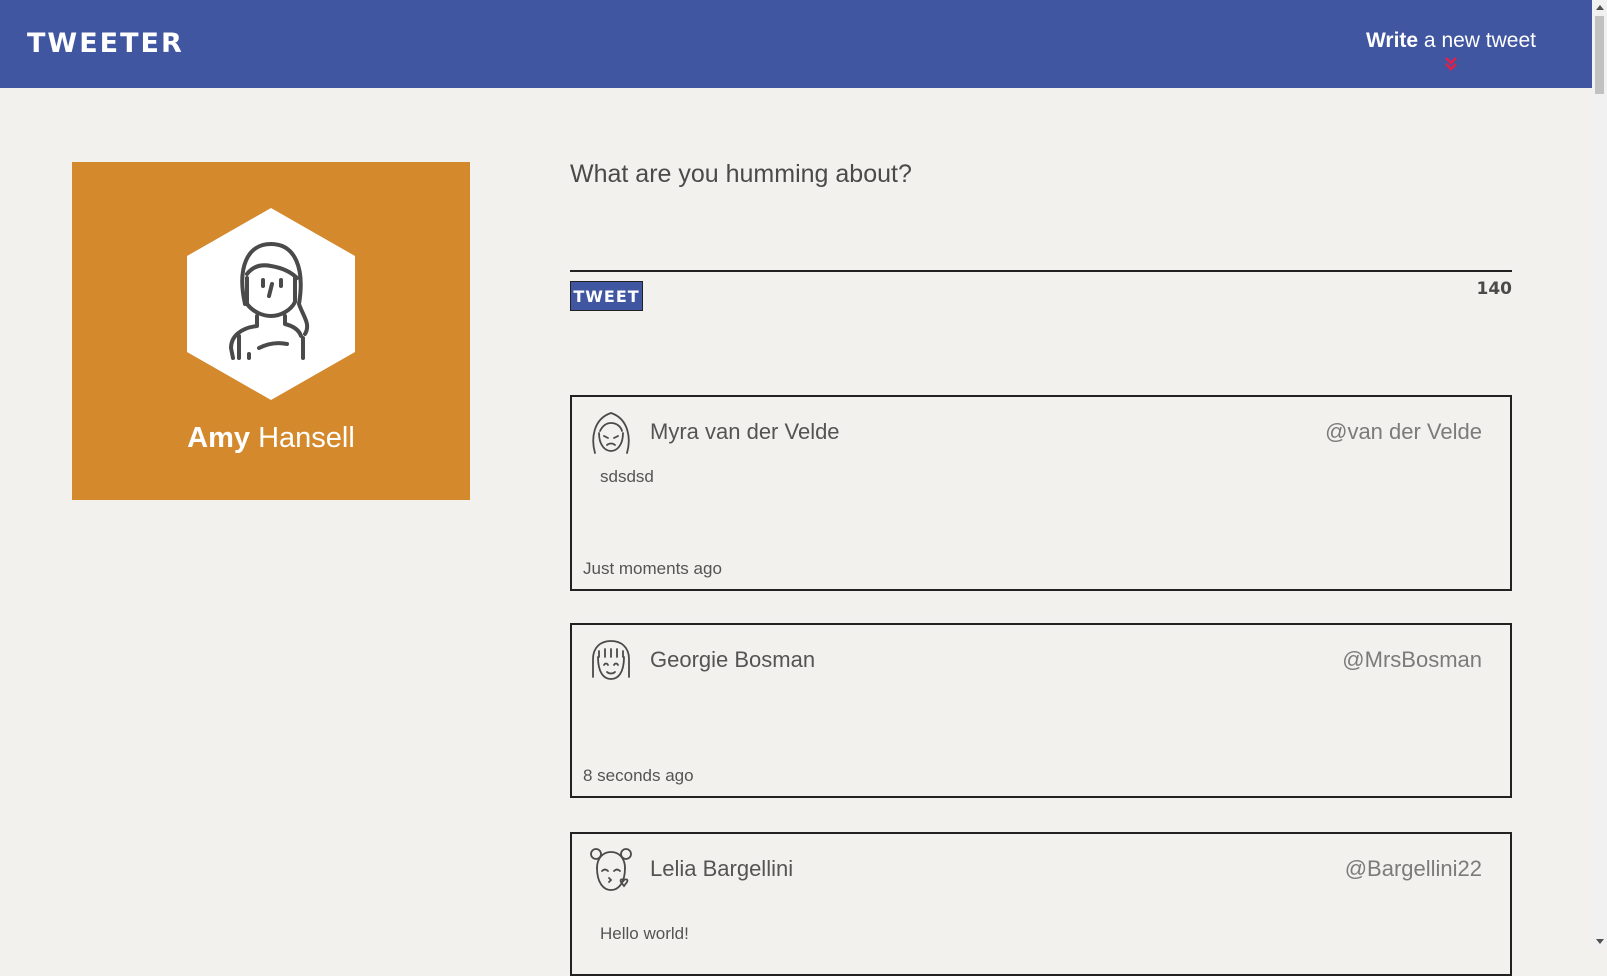  I want to click on write-tweet-toggle: Write a new tweet, so click(1451, 50).